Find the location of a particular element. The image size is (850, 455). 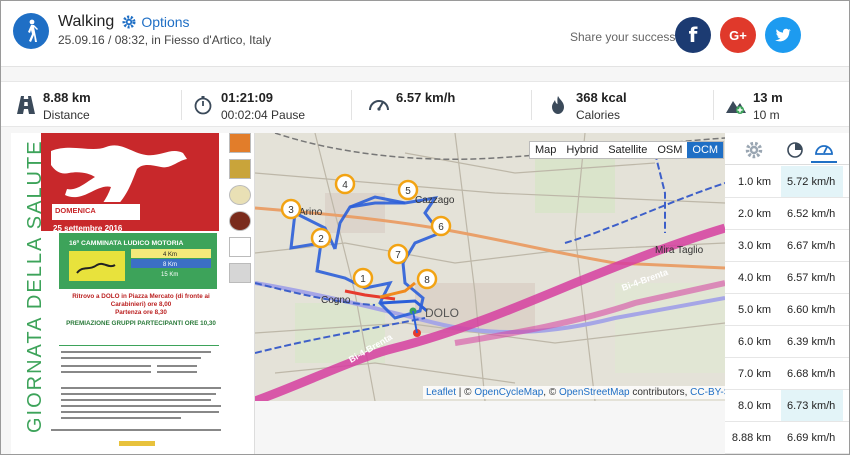

split-distance: 6.0 km is located at coordinates (754, 342).